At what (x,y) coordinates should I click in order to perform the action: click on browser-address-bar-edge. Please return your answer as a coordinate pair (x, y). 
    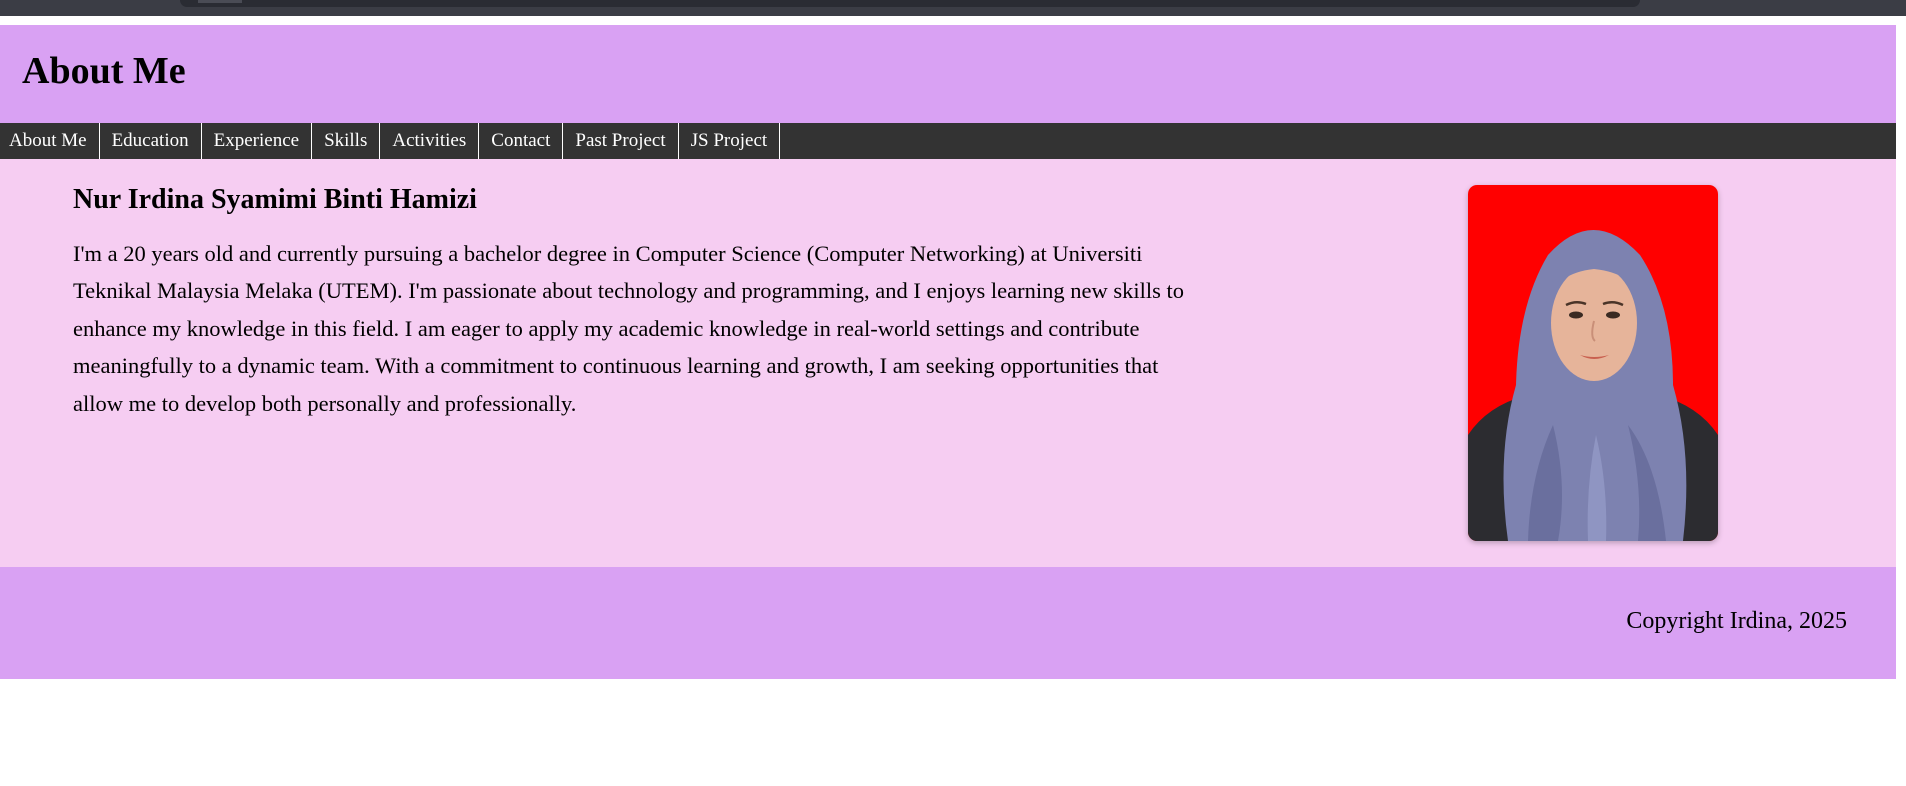
    Looking at the image, I should click on (910, 3).